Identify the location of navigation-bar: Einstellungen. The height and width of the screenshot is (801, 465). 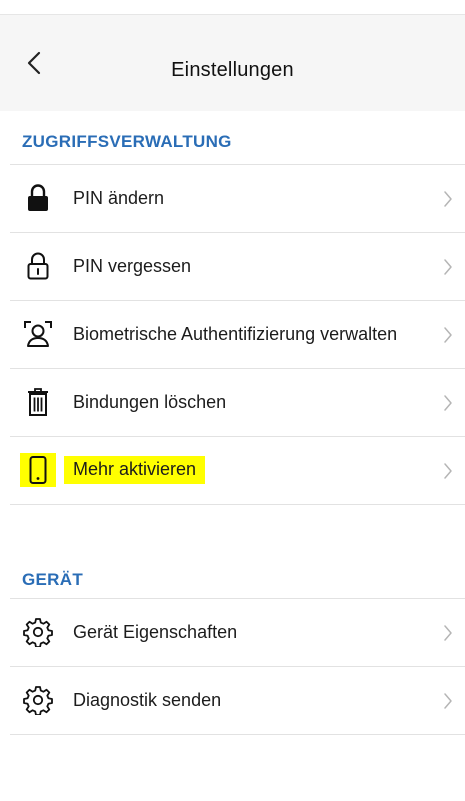
(232, 62).